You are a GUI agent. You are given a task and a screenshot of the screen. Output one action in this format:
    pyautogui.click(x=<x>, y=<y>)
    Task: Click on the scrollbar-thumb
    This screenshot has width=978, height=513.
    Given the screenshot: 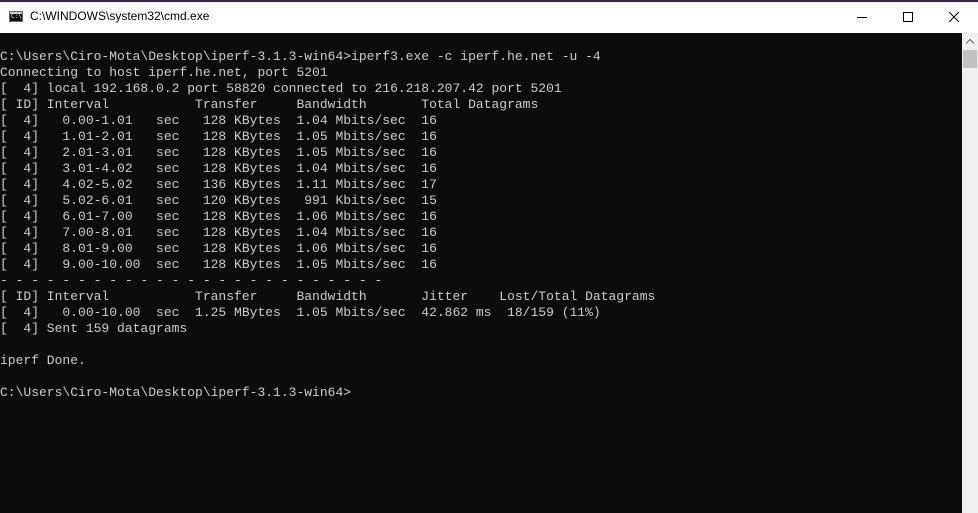 What is the action you would take?
    pyautogui.click(x=970, y=59)
    